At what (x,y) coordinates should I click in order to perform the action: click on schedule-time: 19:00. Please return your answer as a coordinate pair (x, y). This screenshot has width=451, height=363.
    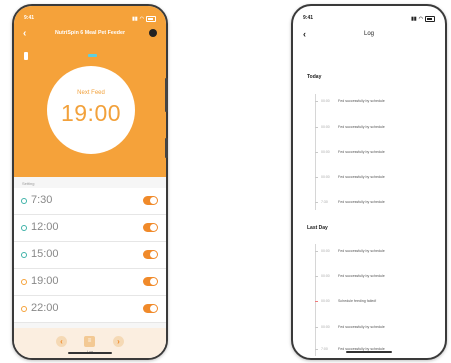
    Looking at the image, I should click on (45, 281).